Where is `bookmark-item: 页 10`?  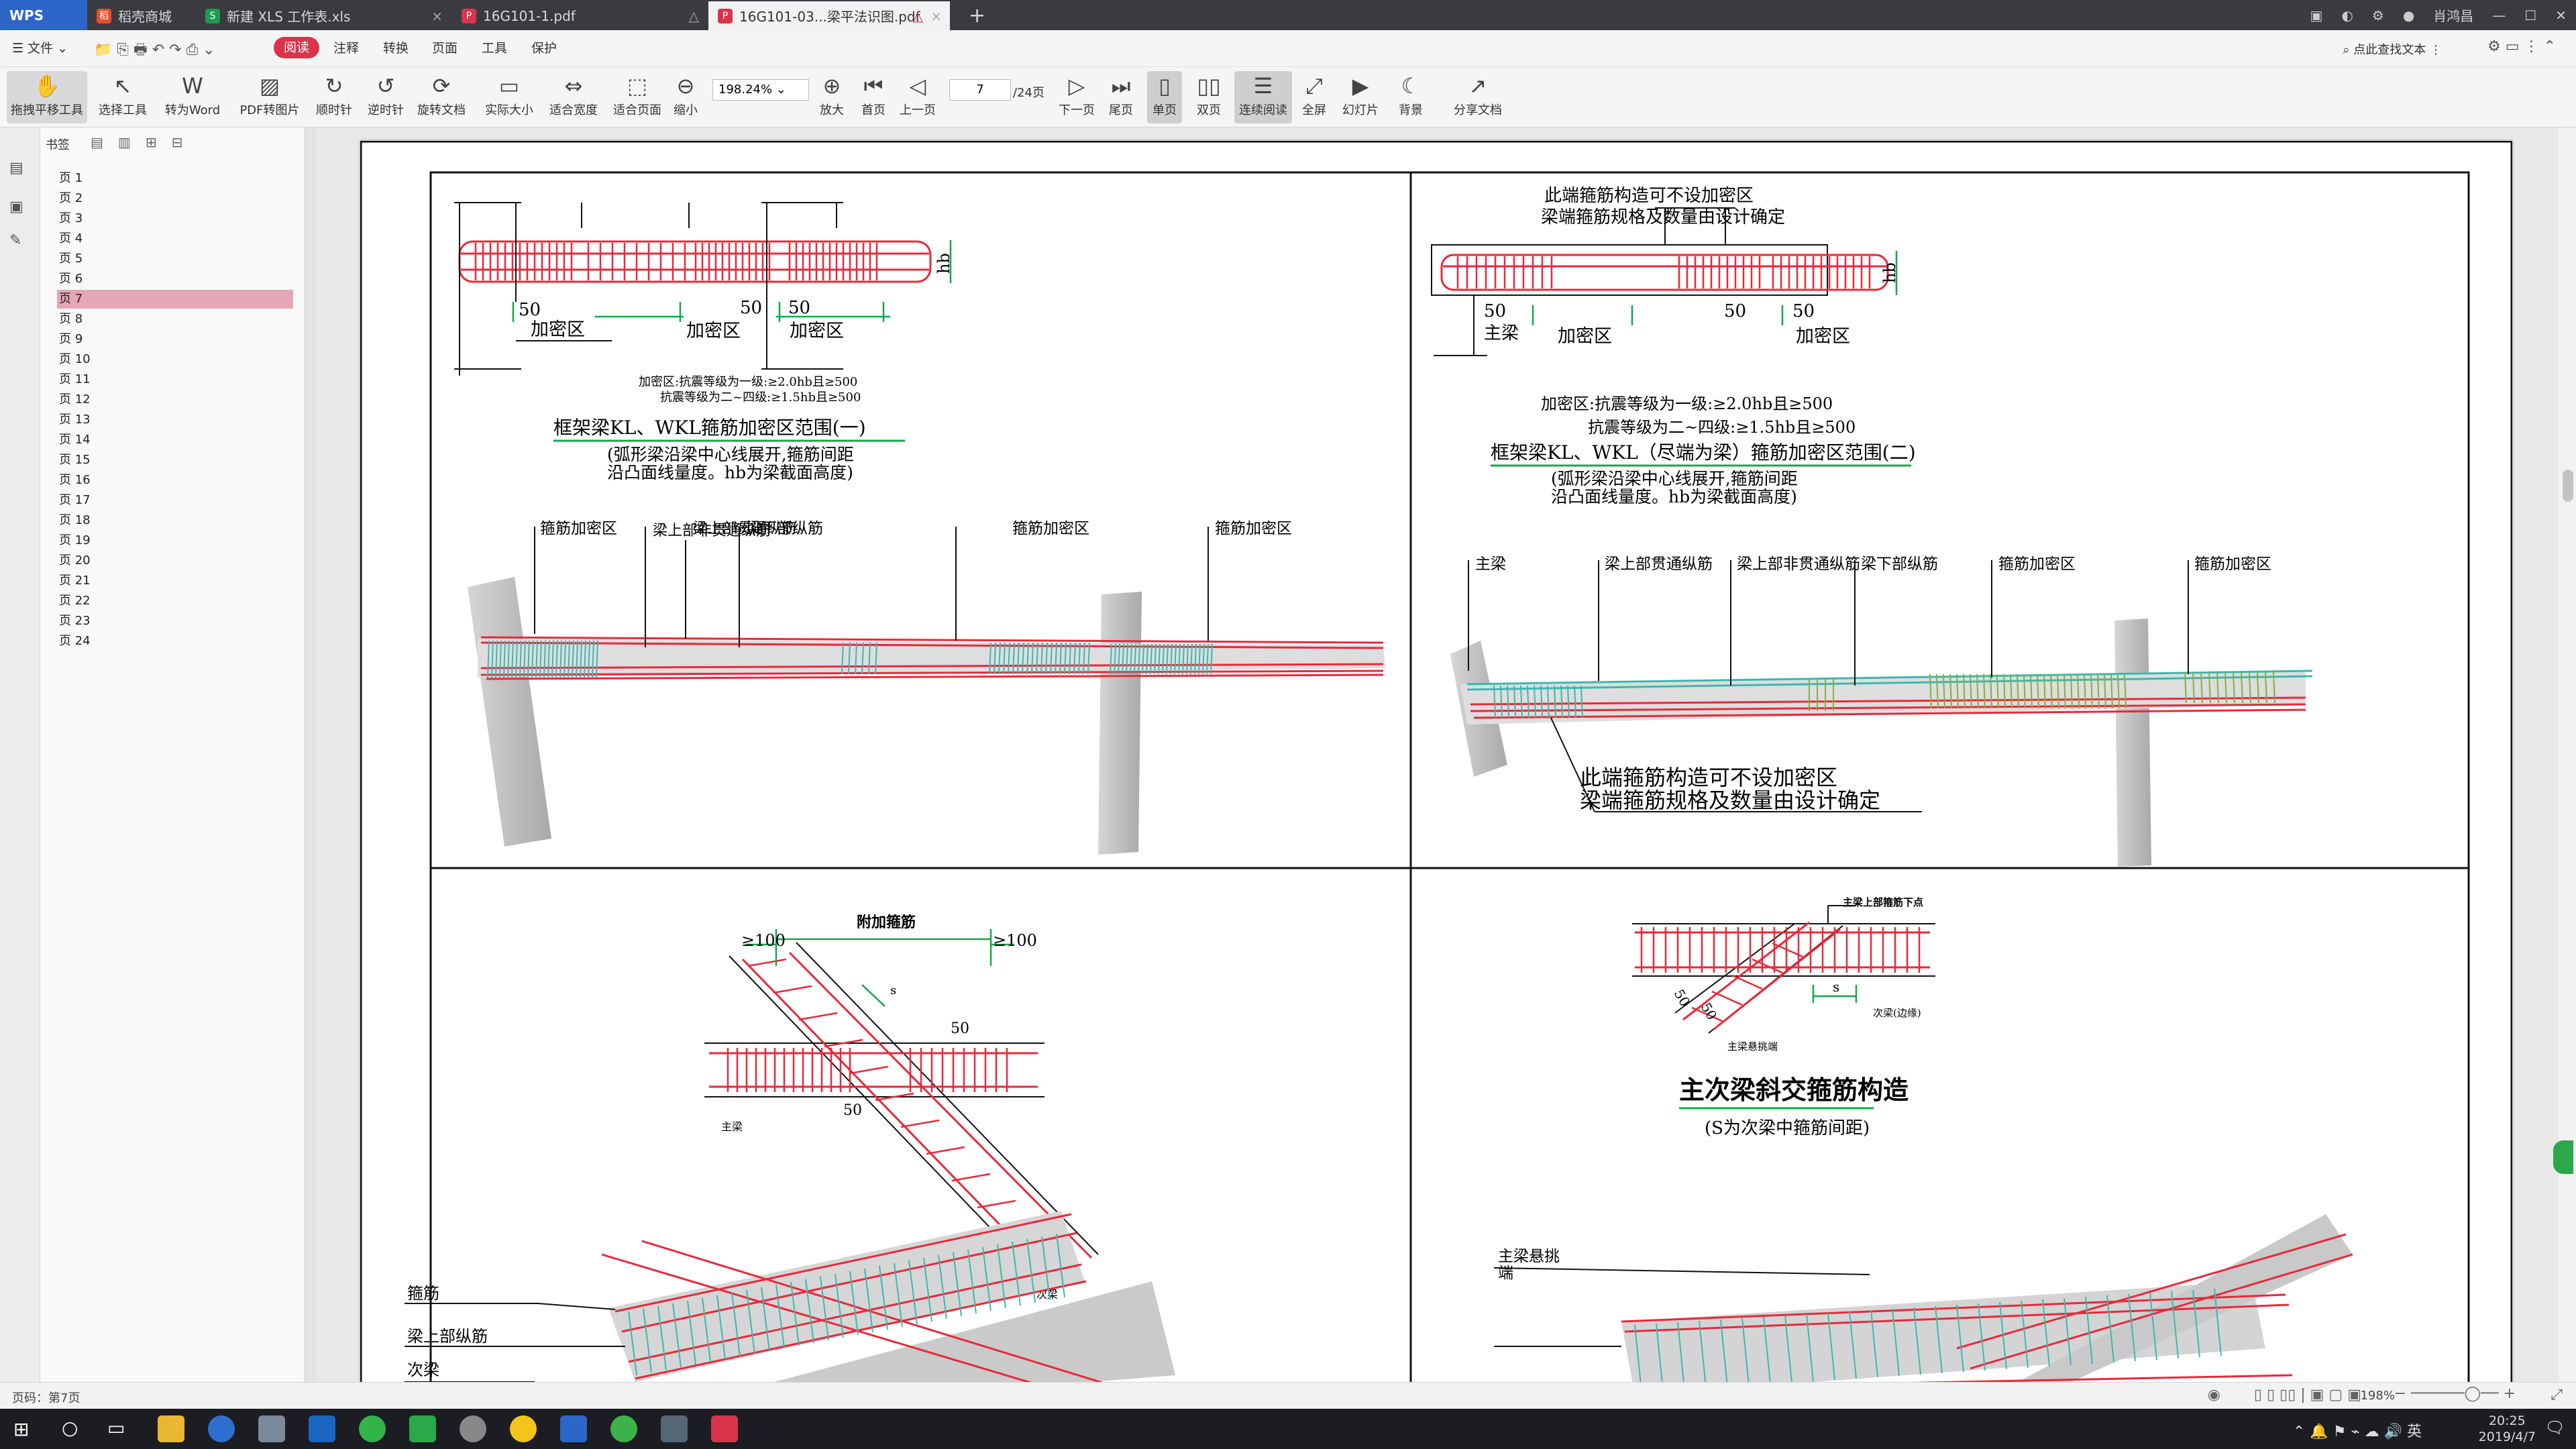
bookmark-item: 页 10 is located at coordinates (177, 359).